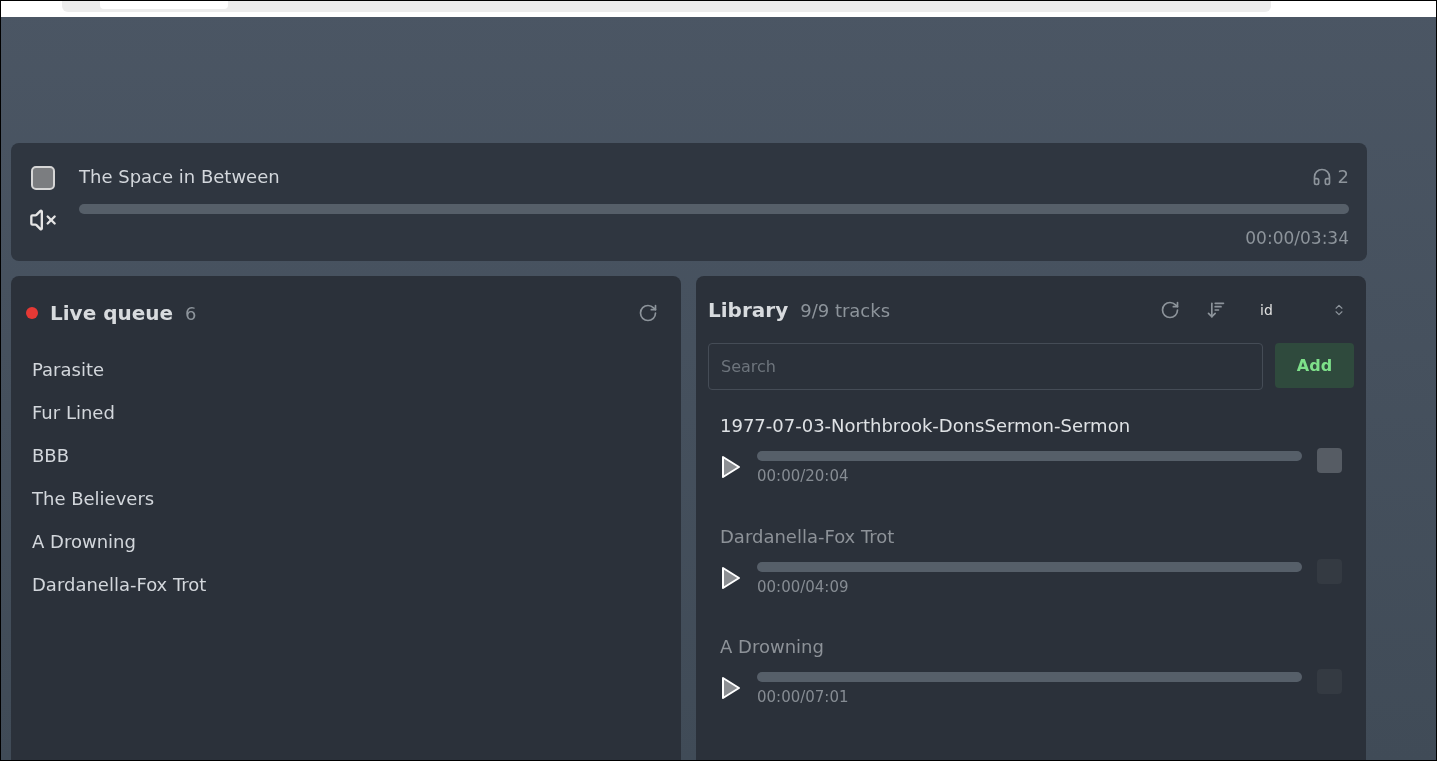 The height and width of the screenshot is (761, 1437). I want to click on track-time: 00:00/20:04, so click(803, 476).